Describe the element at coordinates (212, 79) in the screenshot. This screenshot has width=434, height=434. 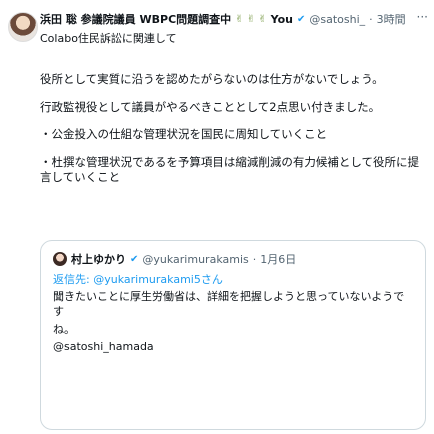
I see `tweet-paragraph: 役所として実質に沿うを認めたがらないのは仕方がないでしょう。` at that location.